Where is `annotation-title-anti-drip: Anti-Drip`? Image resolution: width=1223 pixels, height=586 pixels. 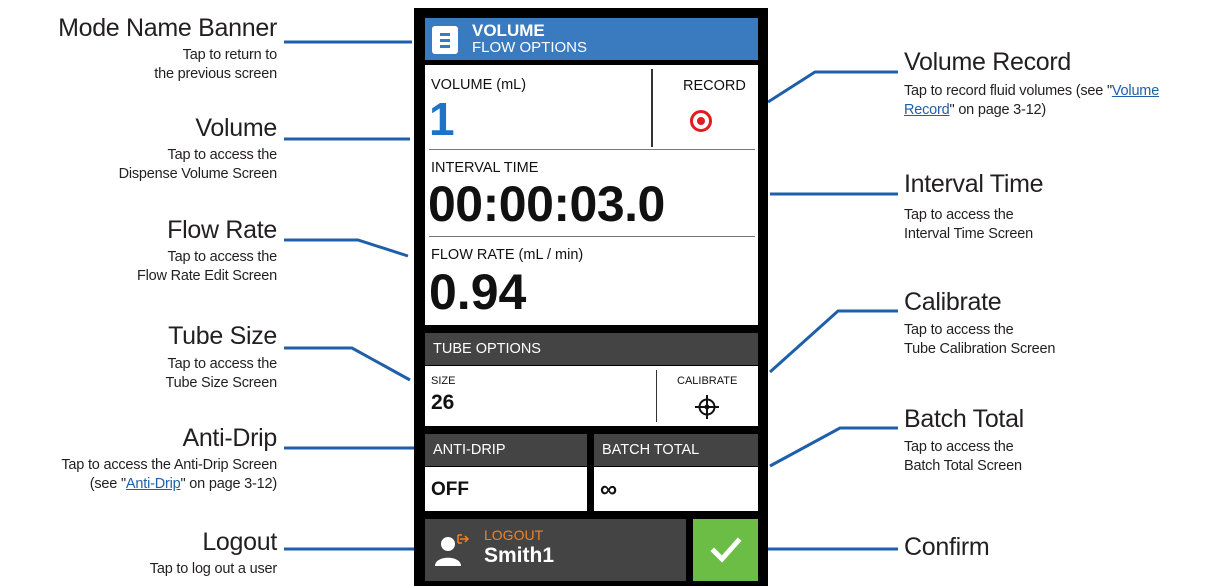
annotation-title-anti-drip: Anti-Drip is located at coordinates (229, 438).